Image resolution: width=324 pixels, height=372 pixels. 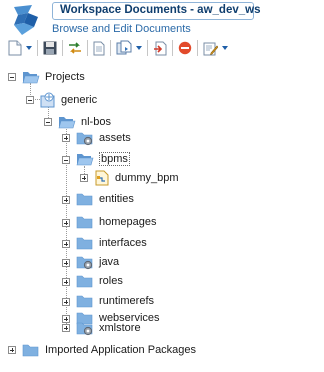 What do you see at coordinates (102, 178) in the screenshot?
I see `bpm-icon` at bounding box center [102, 178].